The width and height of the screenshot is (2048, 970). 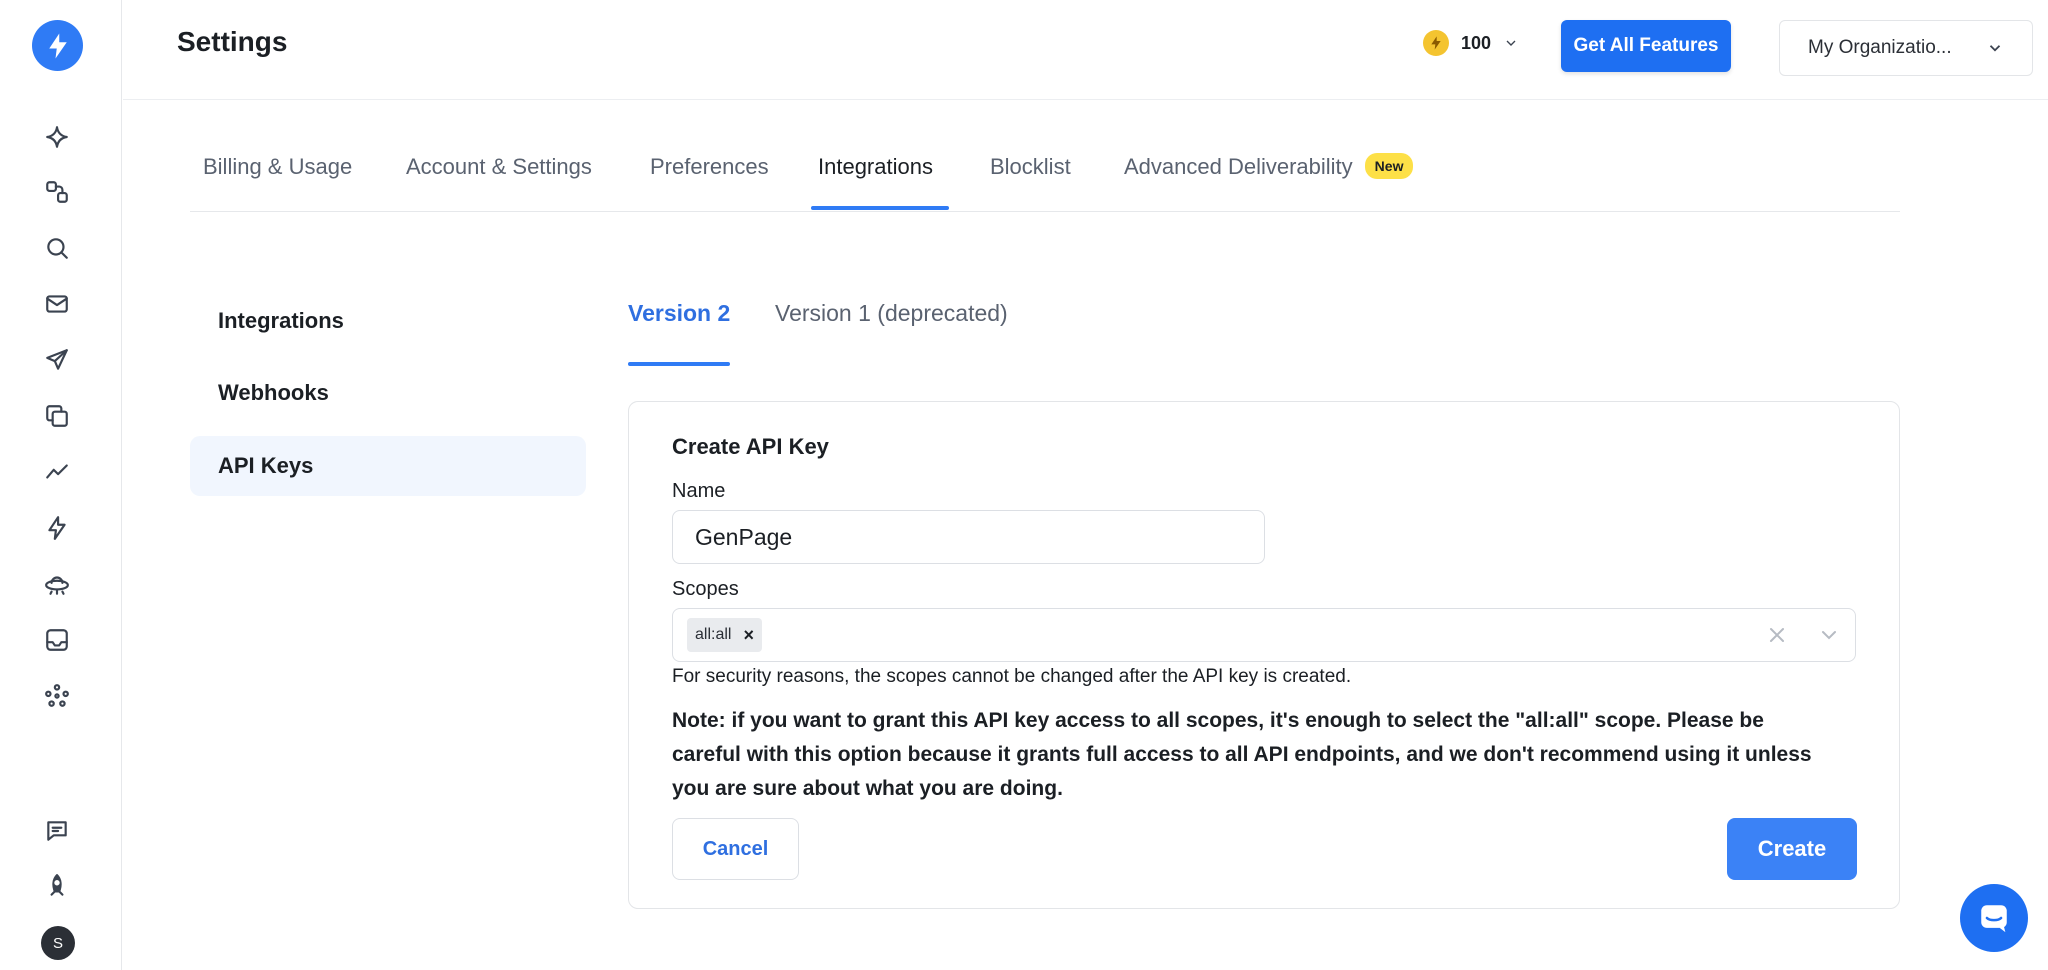 I want to click on bolt-icon, so click(x=57, y=528).